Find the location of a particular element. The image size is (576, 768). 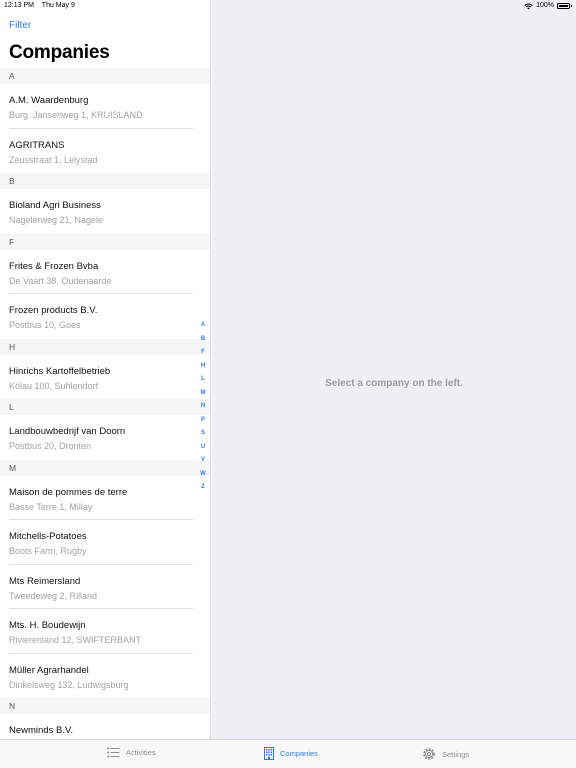

tab-companies: Companies is located at coordinates (291, 753).